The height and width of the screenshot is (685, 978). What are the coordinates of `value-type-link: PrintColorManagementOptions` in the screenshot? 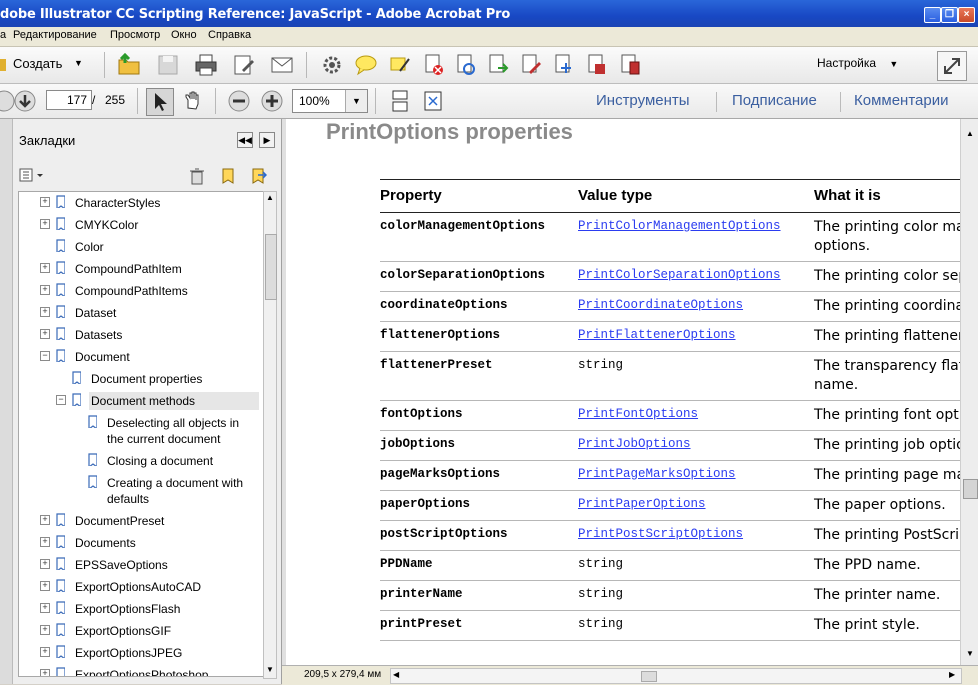 It's located at (679, 226).